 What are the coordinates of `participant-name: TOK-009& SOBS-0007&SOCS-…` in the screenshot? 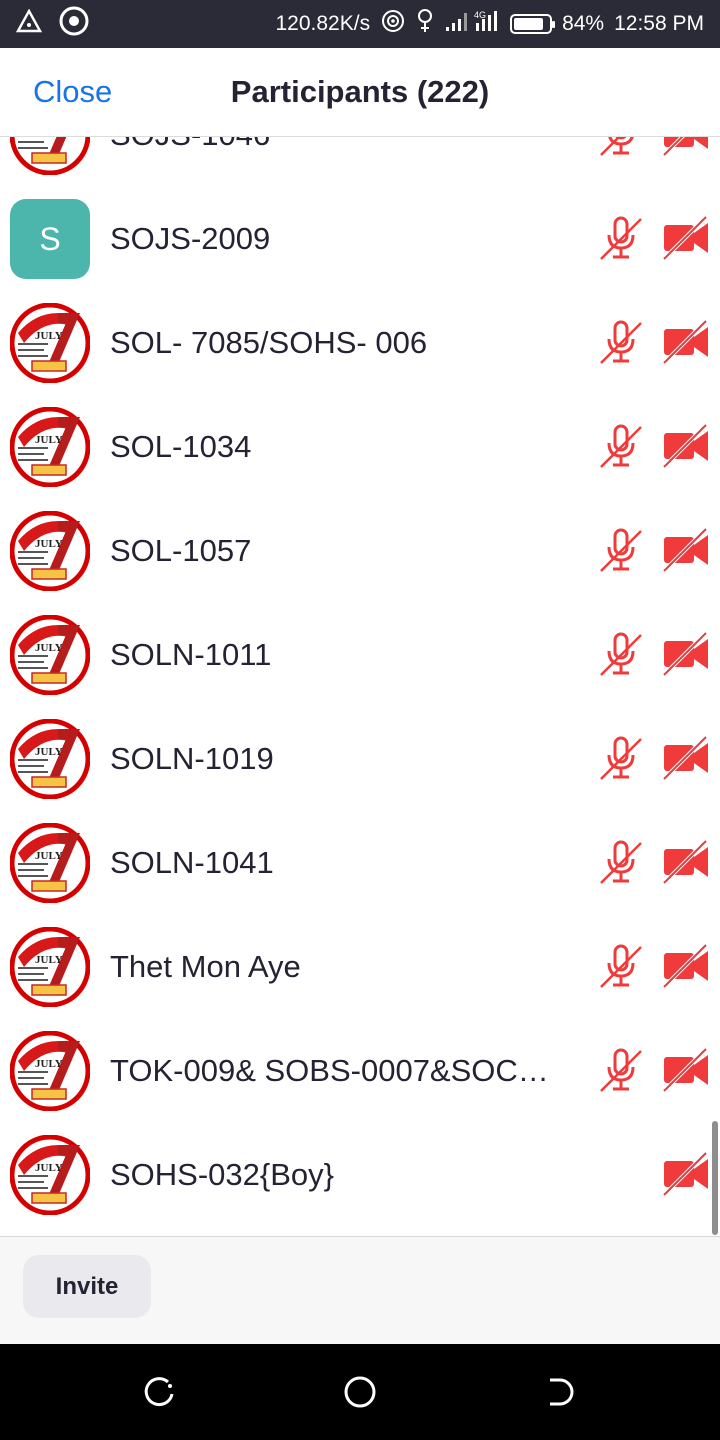 It's located at (335, 1070).